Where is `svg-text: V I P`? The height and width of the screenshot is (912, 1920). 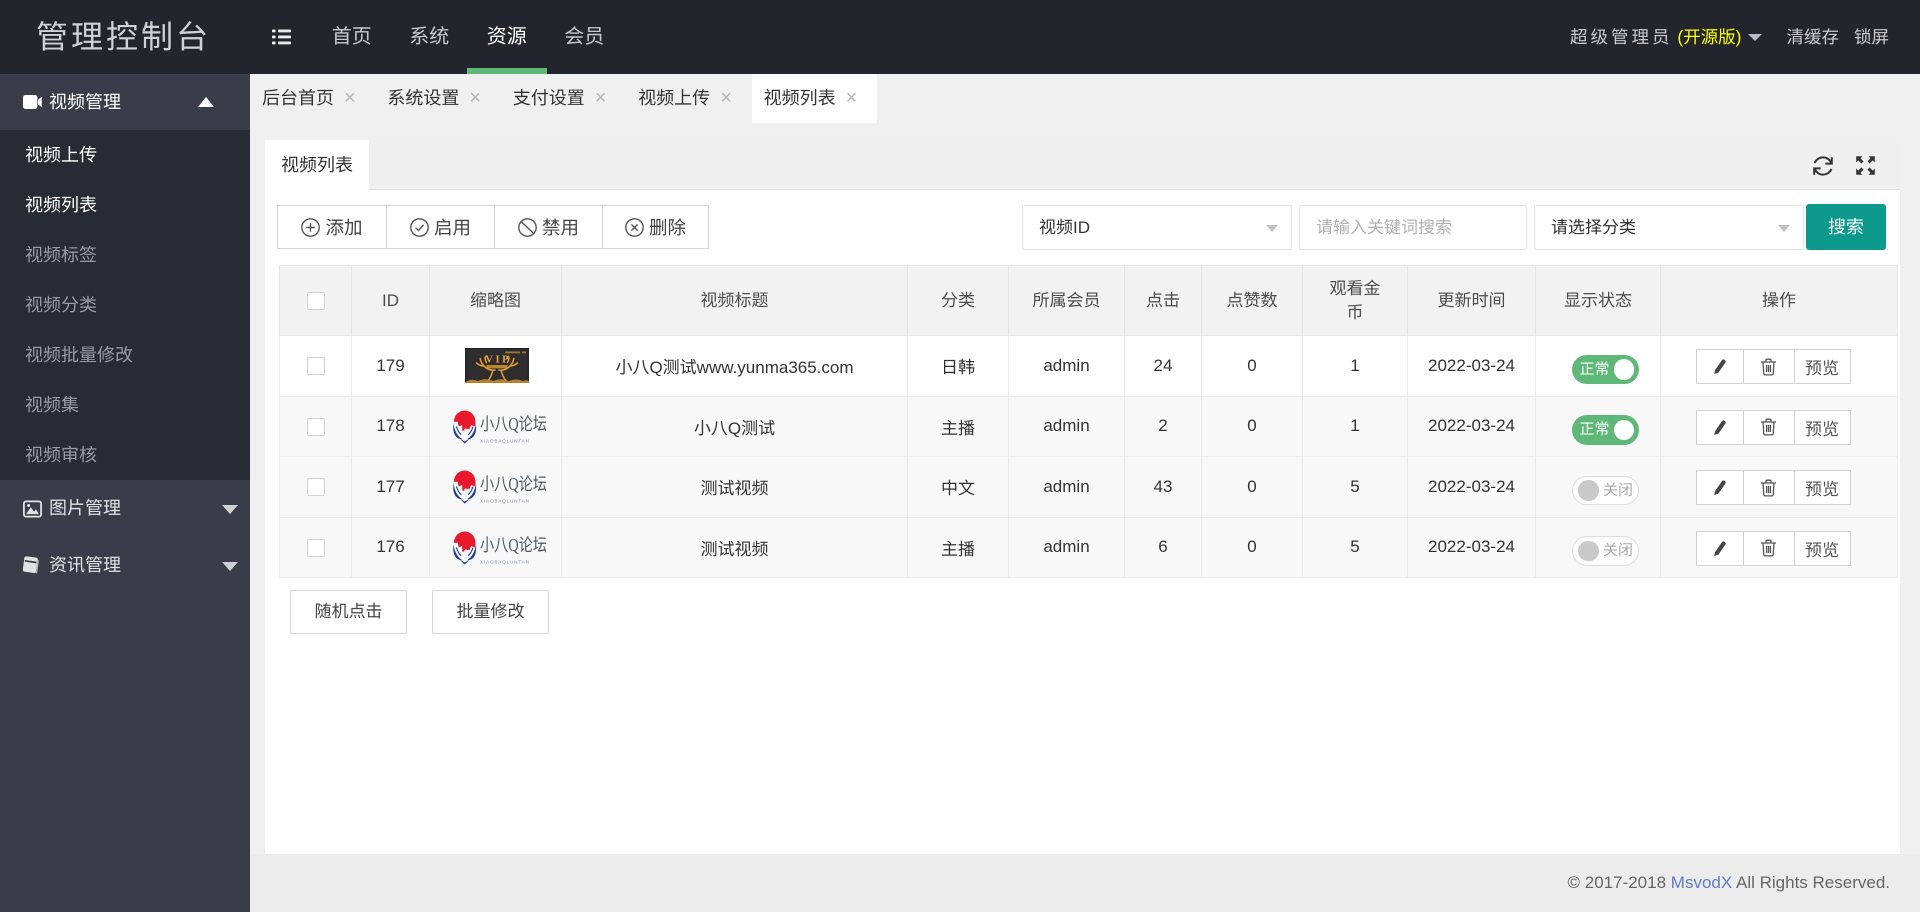 svg-text: V I P is located at coordinates (497, 360).